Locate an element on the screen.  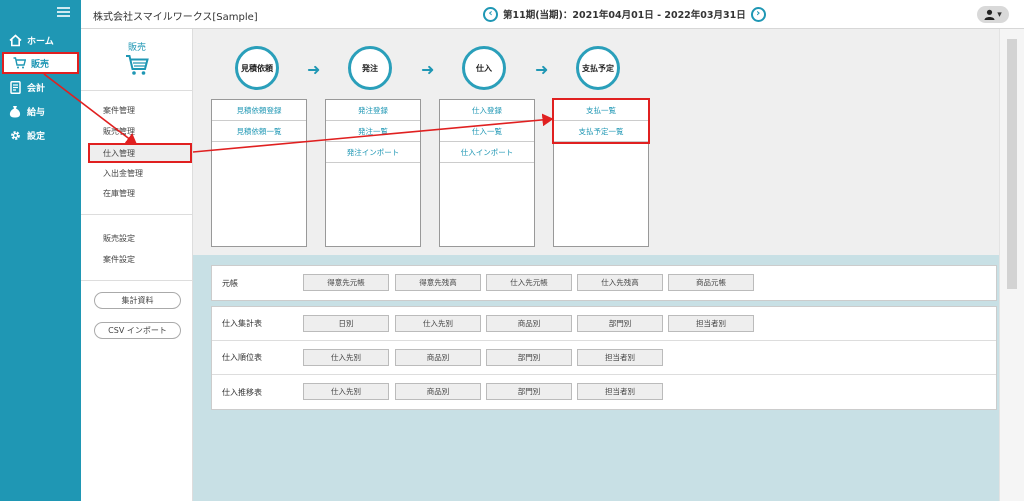
user-menu-button: ▾ is located at coordinates (993, 14).